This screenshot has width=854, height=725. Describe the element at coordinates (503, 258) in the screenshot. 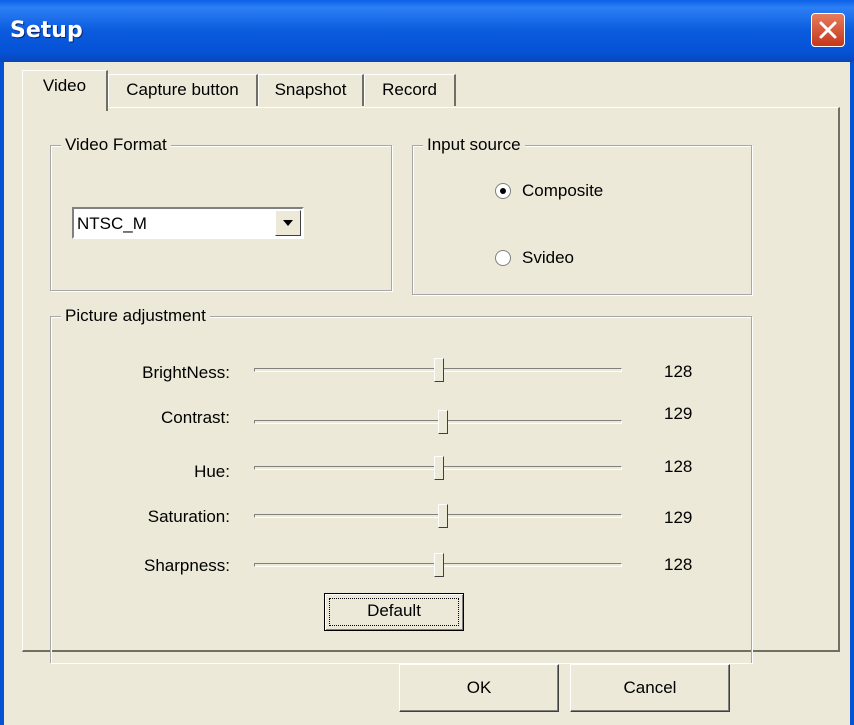

I see `radio-svideo` at that location.